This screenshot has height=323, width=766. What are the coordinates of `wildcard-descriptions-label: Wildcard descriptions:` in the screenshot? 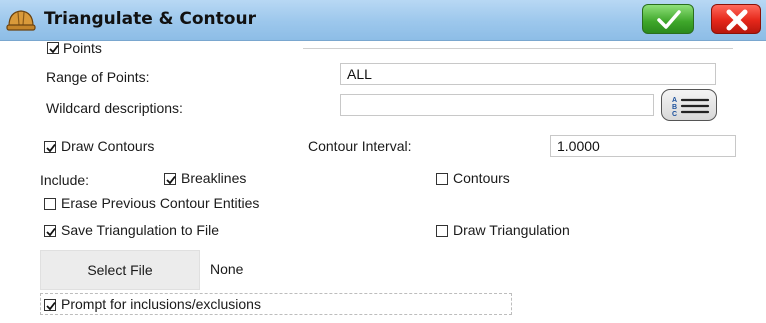 It's located at (114, 108).